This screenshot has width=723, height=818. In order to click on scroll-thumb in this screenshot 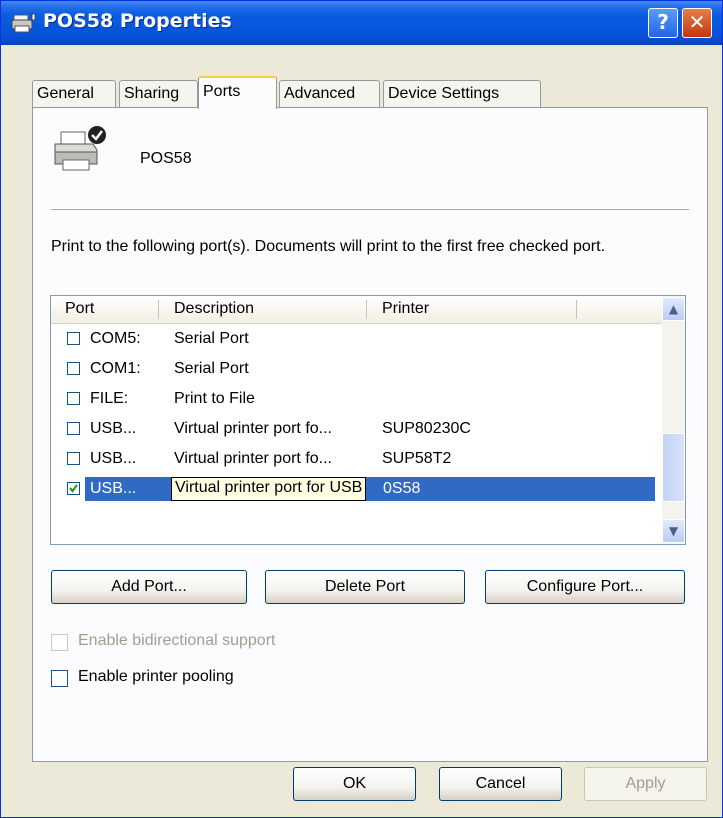, I will do `click(673, 467)`.